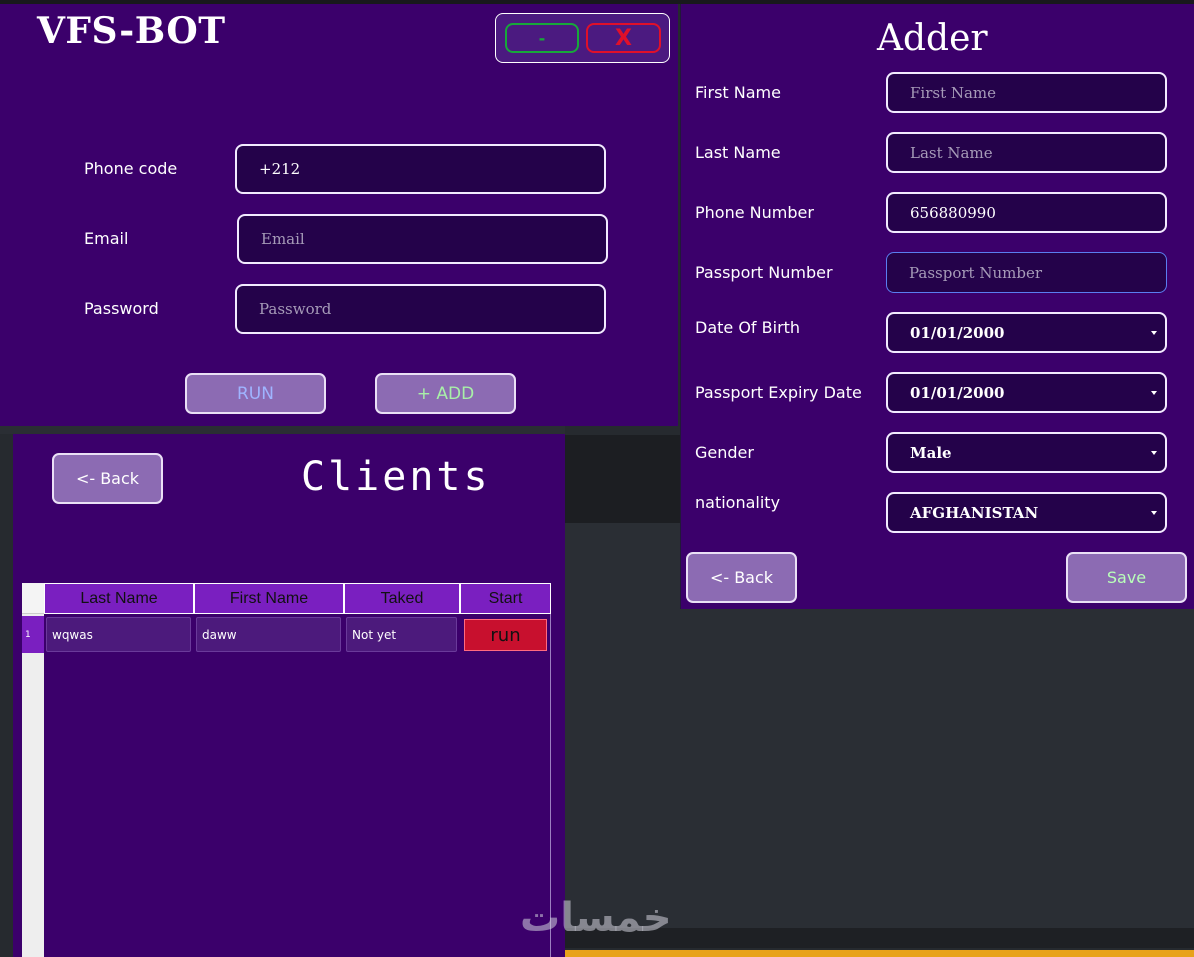 This screenshot has height=957, width=1194. What do you see at coordinates (396, 477) in the screenshot?
I see `clients-title: Clients` at bounding box center [396, 477].